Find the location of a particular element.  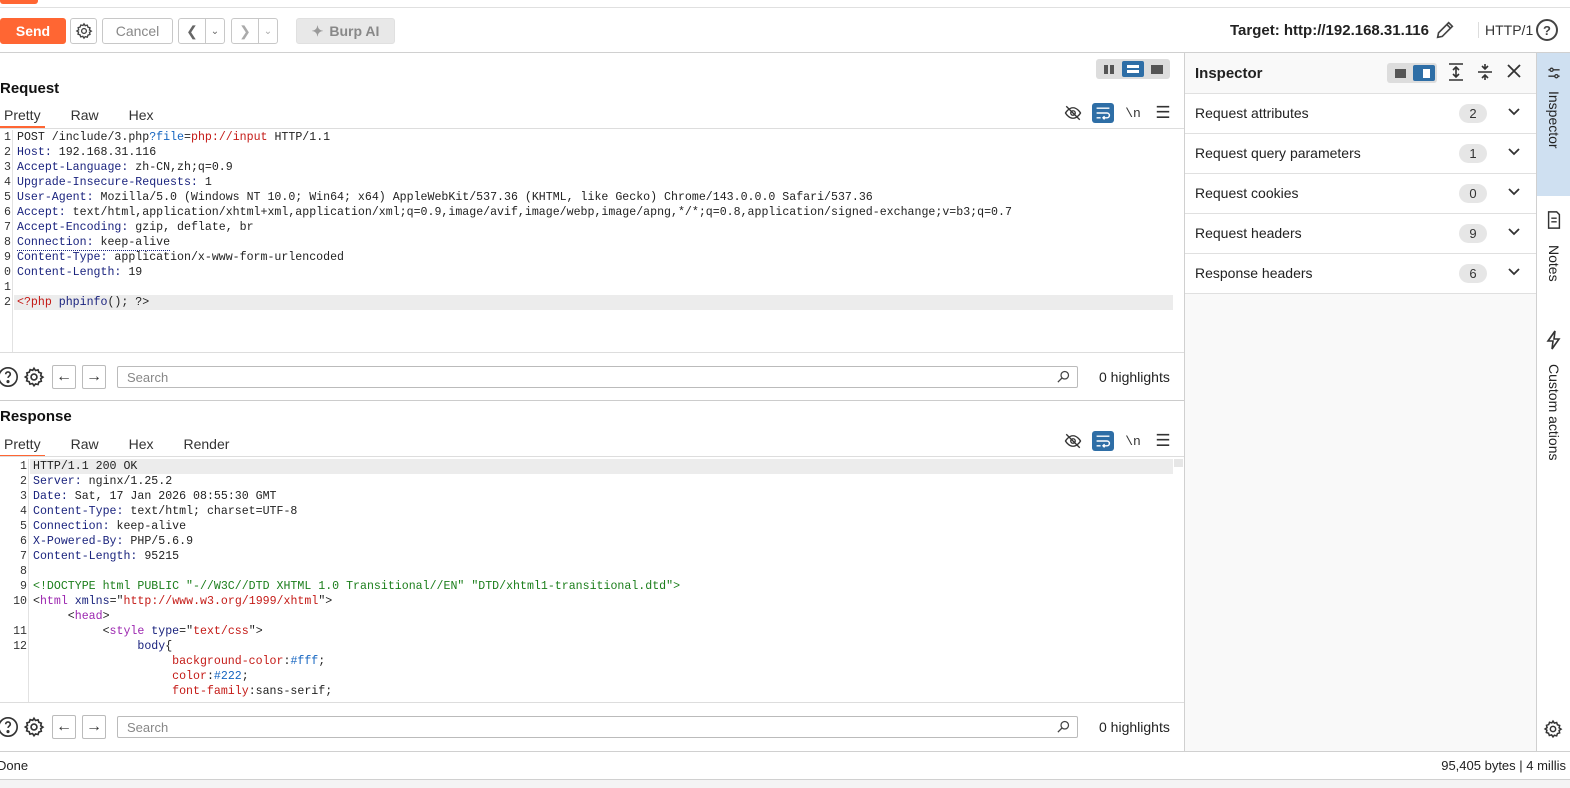

response-panel-title: Response is located at coordinates (36, 416).